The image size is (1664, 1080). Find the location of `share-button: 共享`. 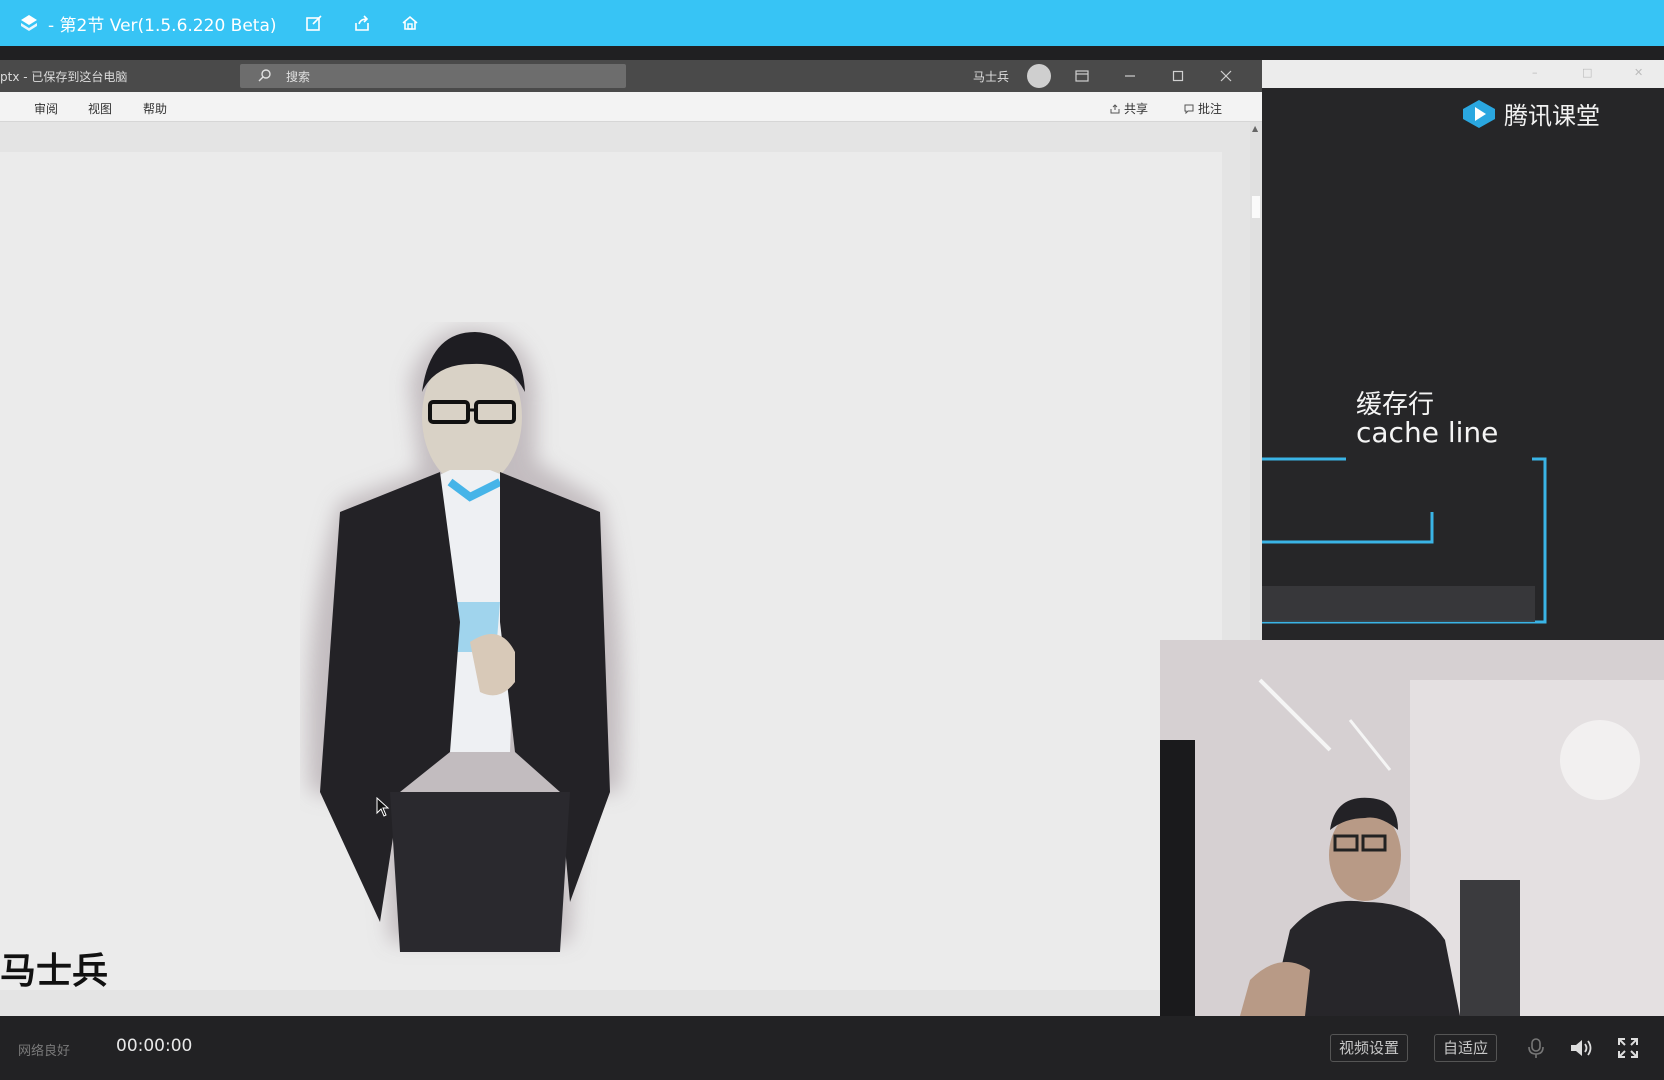

share-button: 共享 is located at coordinates (1129, 108).